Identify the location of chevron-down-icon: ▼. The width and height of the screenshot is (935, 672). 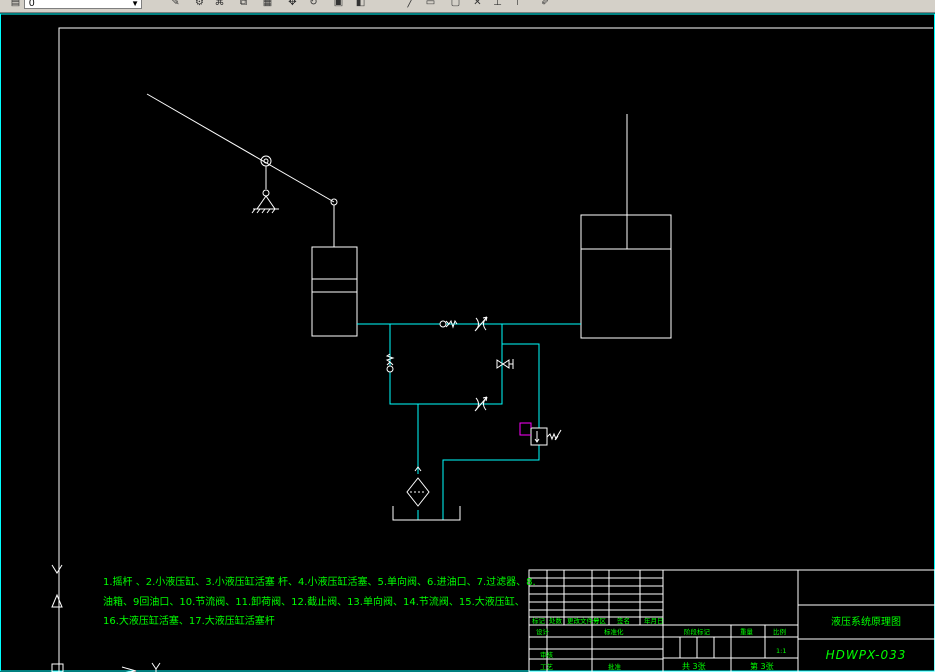
(135, 5).